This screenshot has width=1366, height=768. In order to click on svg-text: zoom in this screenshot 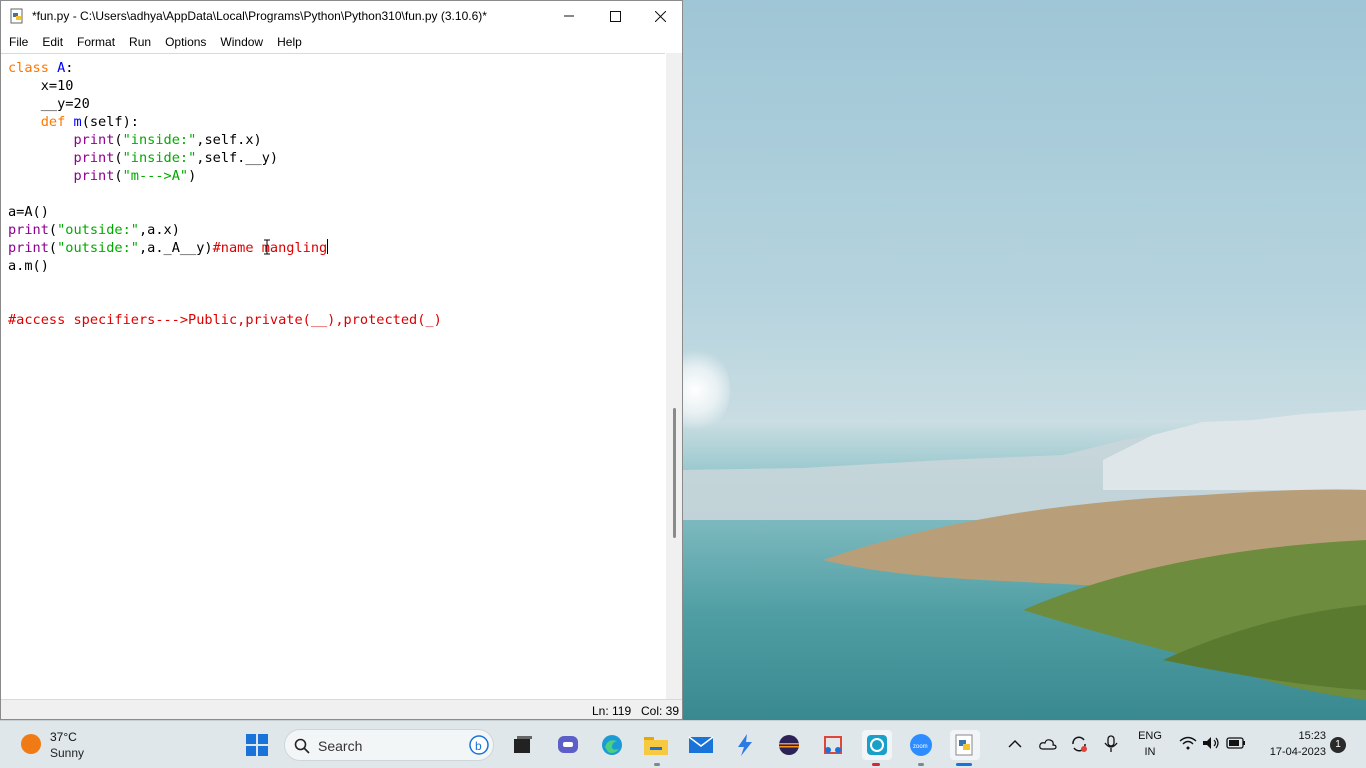, I will do `click(920, 747)`.